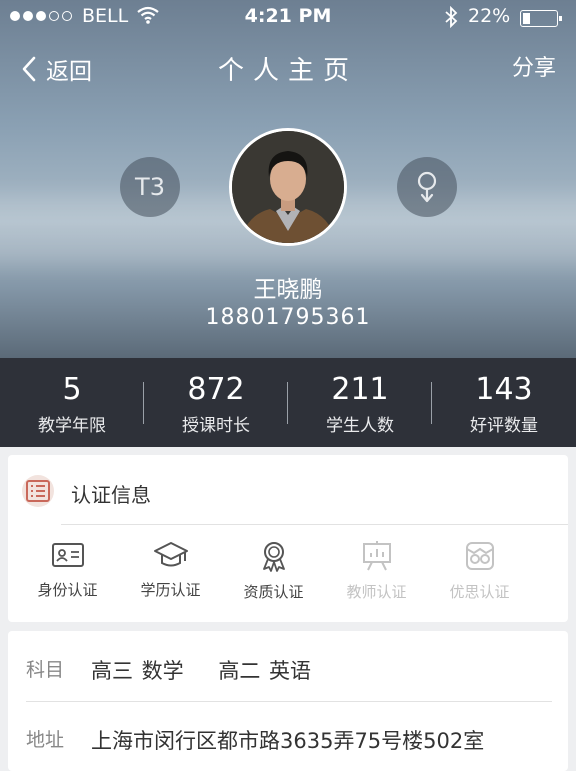 This screenshot has height=771, width=576. What do you see at coordinates (314, 524) in the screenshot?
I see `header-divider` at bounding box center [314, 524].